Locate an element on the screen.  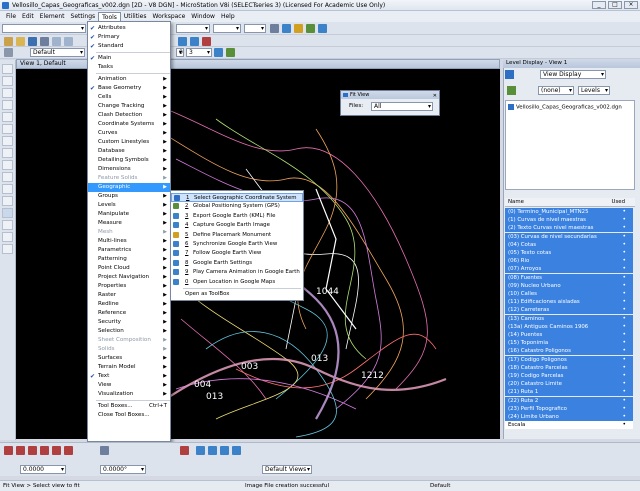
filter-combo: (none) is located at coordinates (556, 90).